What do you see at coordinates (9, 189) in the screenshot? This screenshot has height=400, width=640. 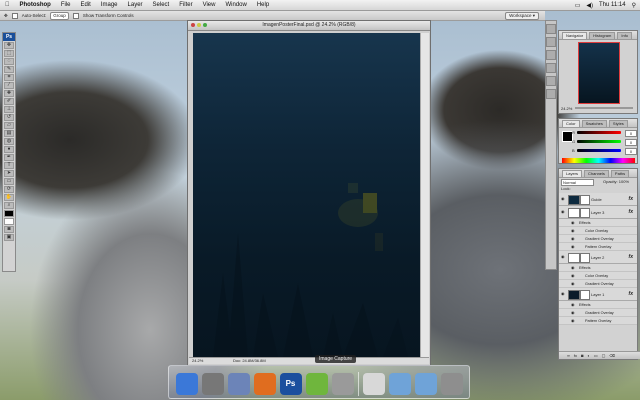 I see `3d-rotate-tool: ⟳` at bounding box center [9, 189].